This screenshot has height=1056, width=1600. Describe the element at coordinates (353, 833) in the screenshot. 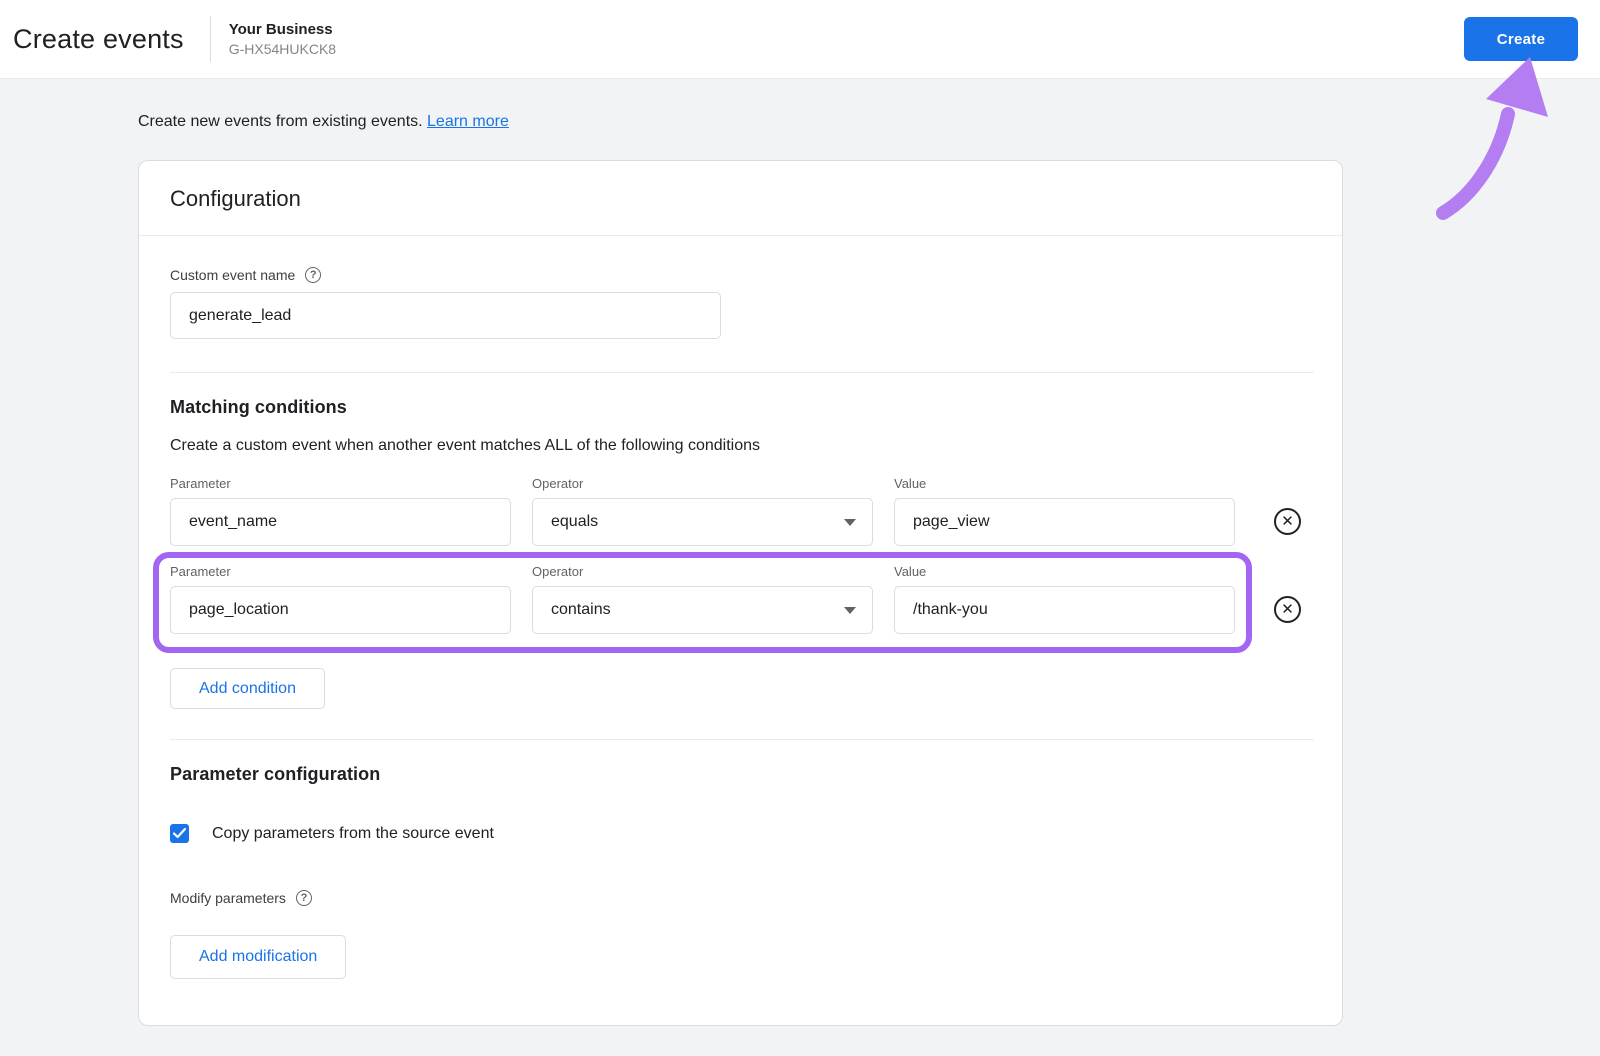

I see `copy-parameters-label: Copy parameters from the source event` at that location.